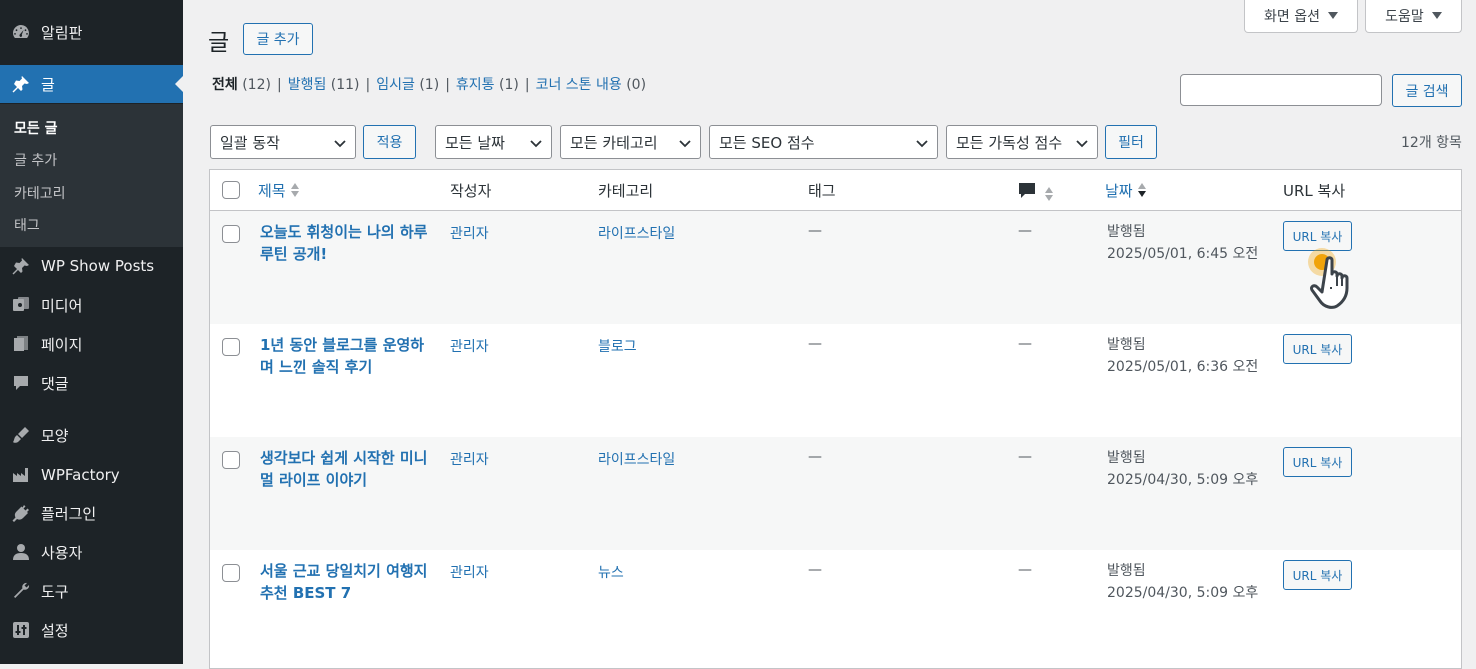 This screenshot has height=669, width=1476. What do you see at coordinates (345, 582) in the screenshot?
I see `post-title-link: 서울 근교 당일치기 여행지 추천 BEST 7` at bounding box center [345, 582].